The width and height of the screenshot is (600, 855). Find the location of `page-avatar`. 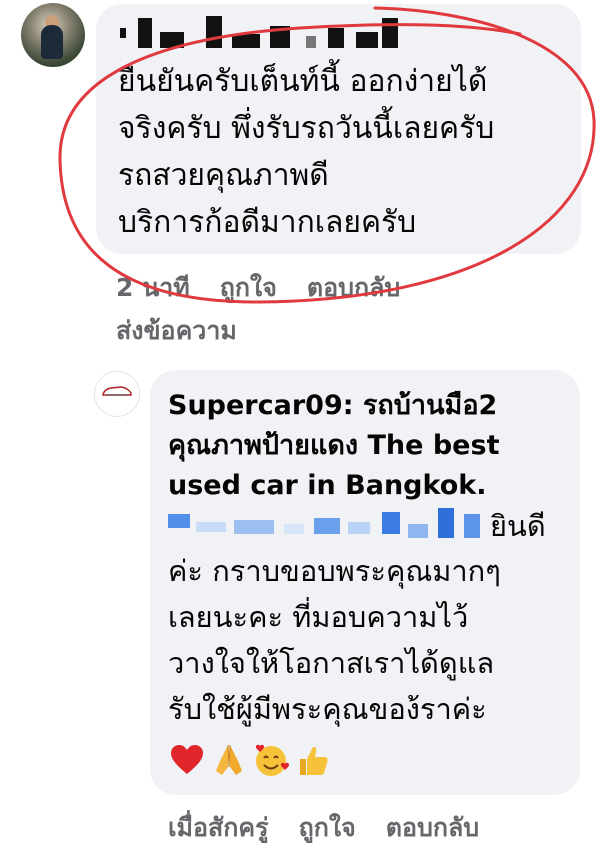

page-avatar is located at coordinates (117, 394).